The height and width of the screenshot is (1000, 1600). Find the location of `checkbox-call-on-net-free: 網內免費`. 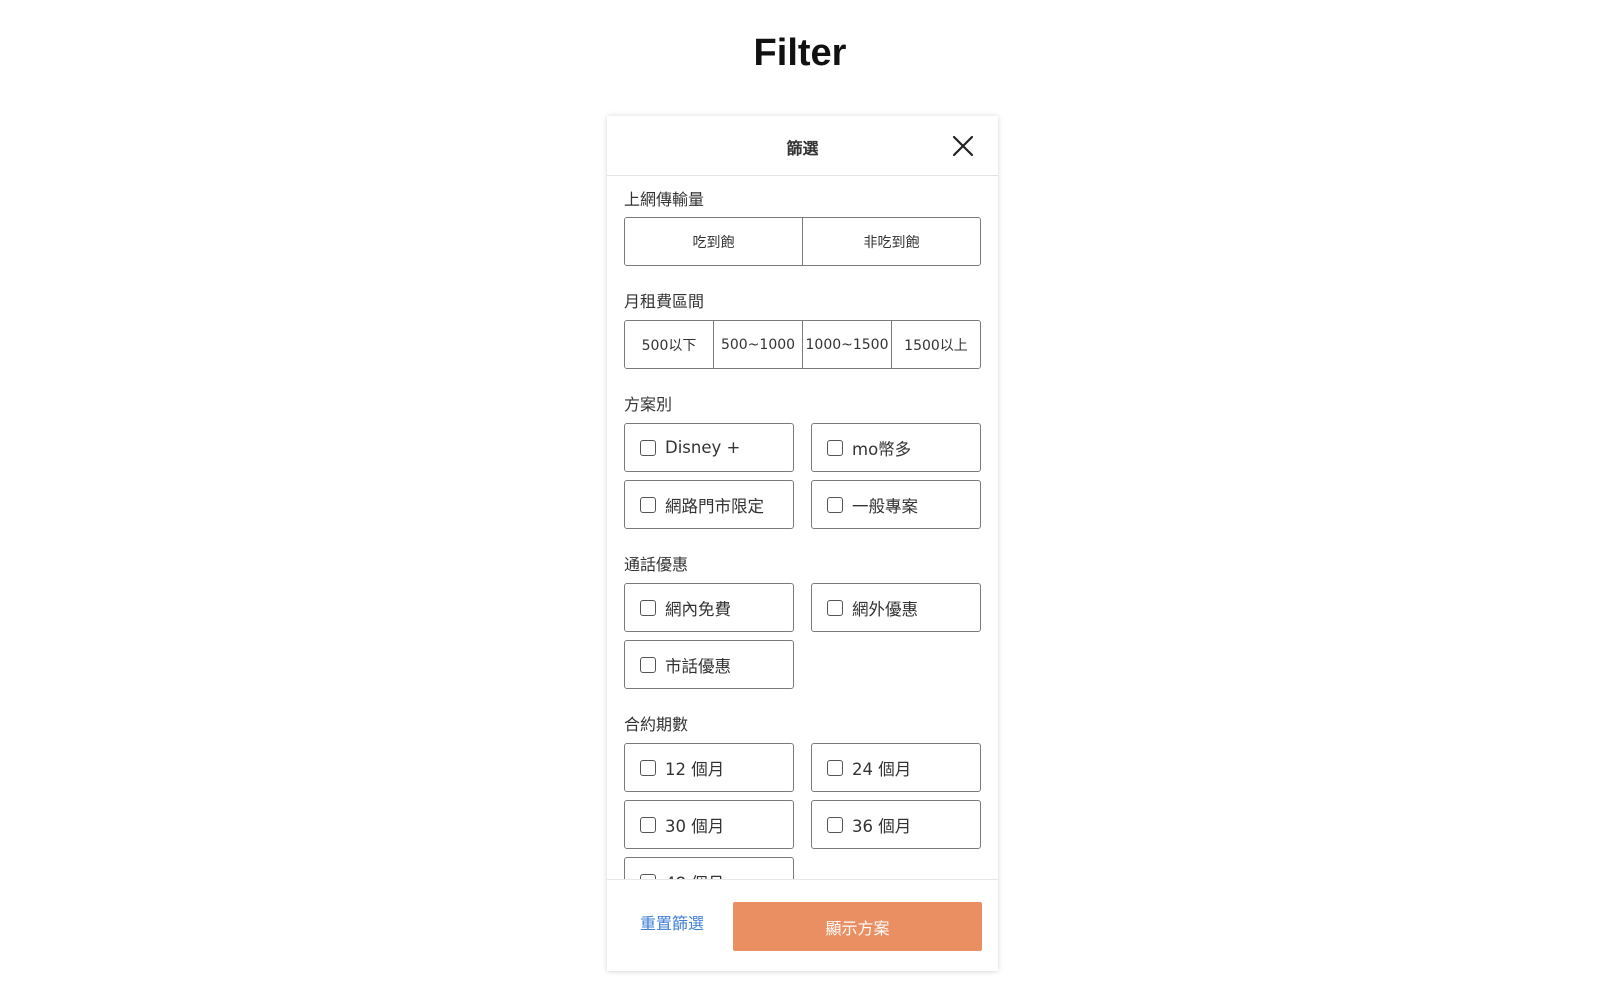

checkbox-call-on-net-free: 網內免費 is located at coordinates (709, 607).